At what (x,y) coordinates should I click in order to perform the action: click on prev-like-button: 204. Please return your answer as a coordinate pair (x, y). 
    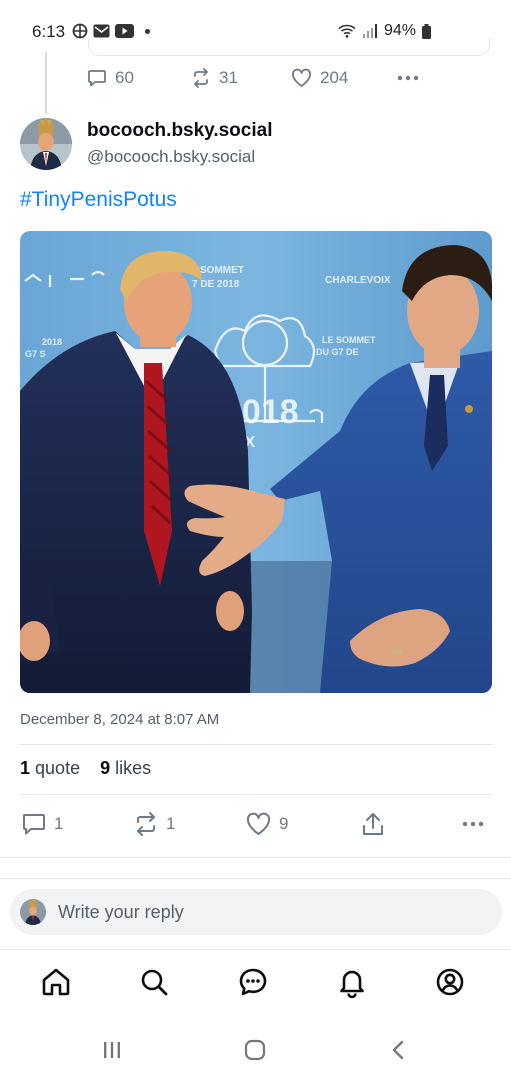
    Looking at the image, I should click on (344, 78).